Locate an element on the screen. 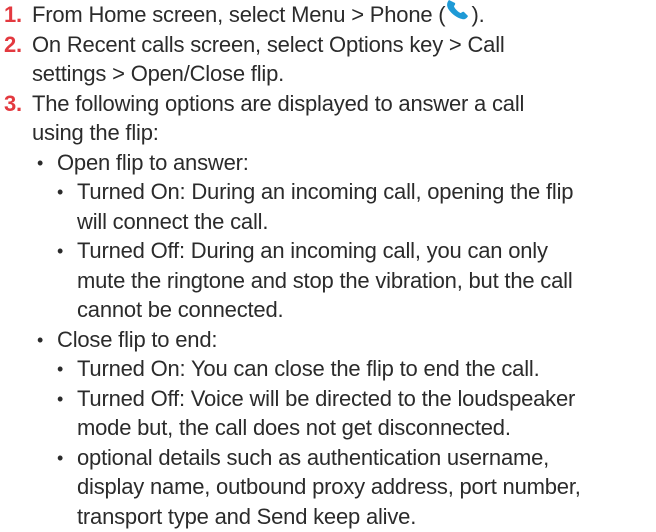 The image size is (656, 532). option-close-flip-label: Close flip to end: is located at coordinates (137, 339).